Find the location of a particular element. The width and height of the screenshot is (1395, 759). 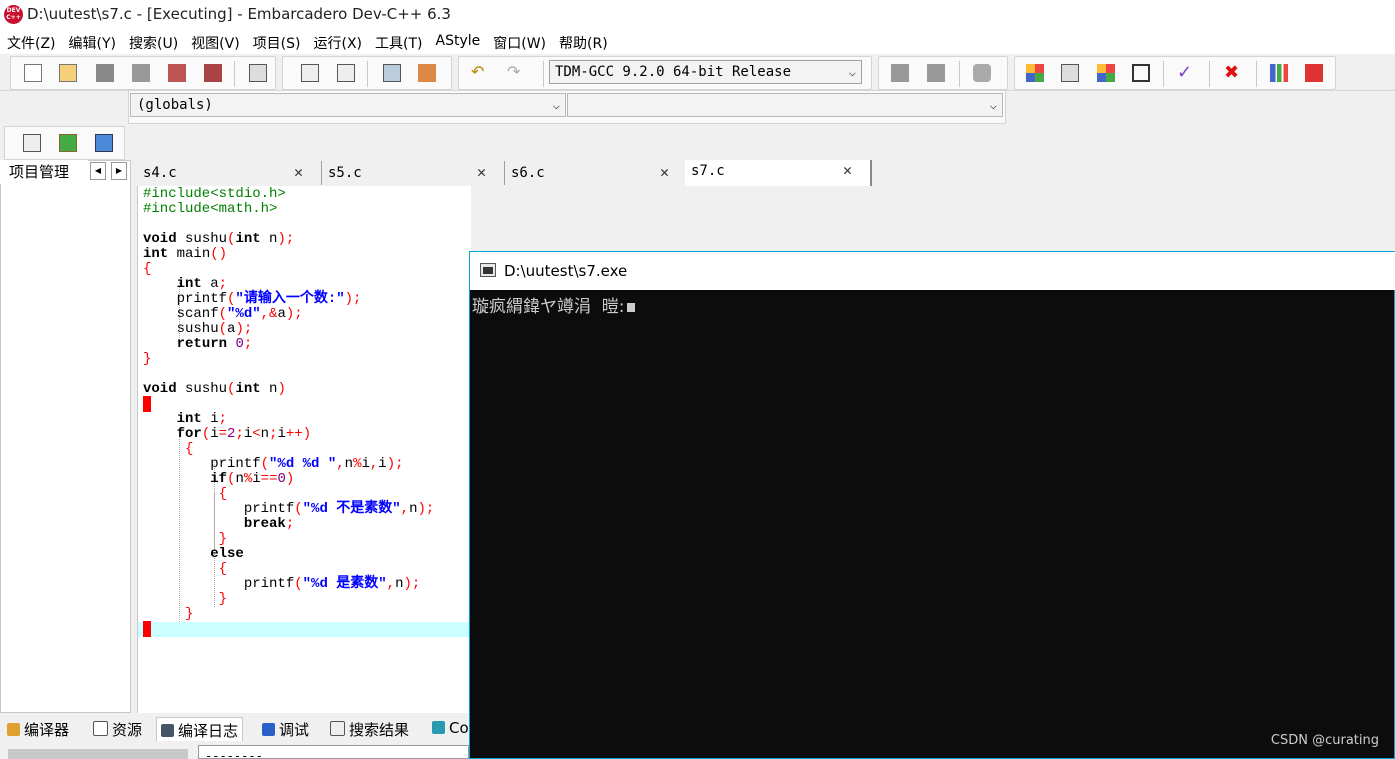

bookmark-toggle-icon is located at coordinates (982, 73).